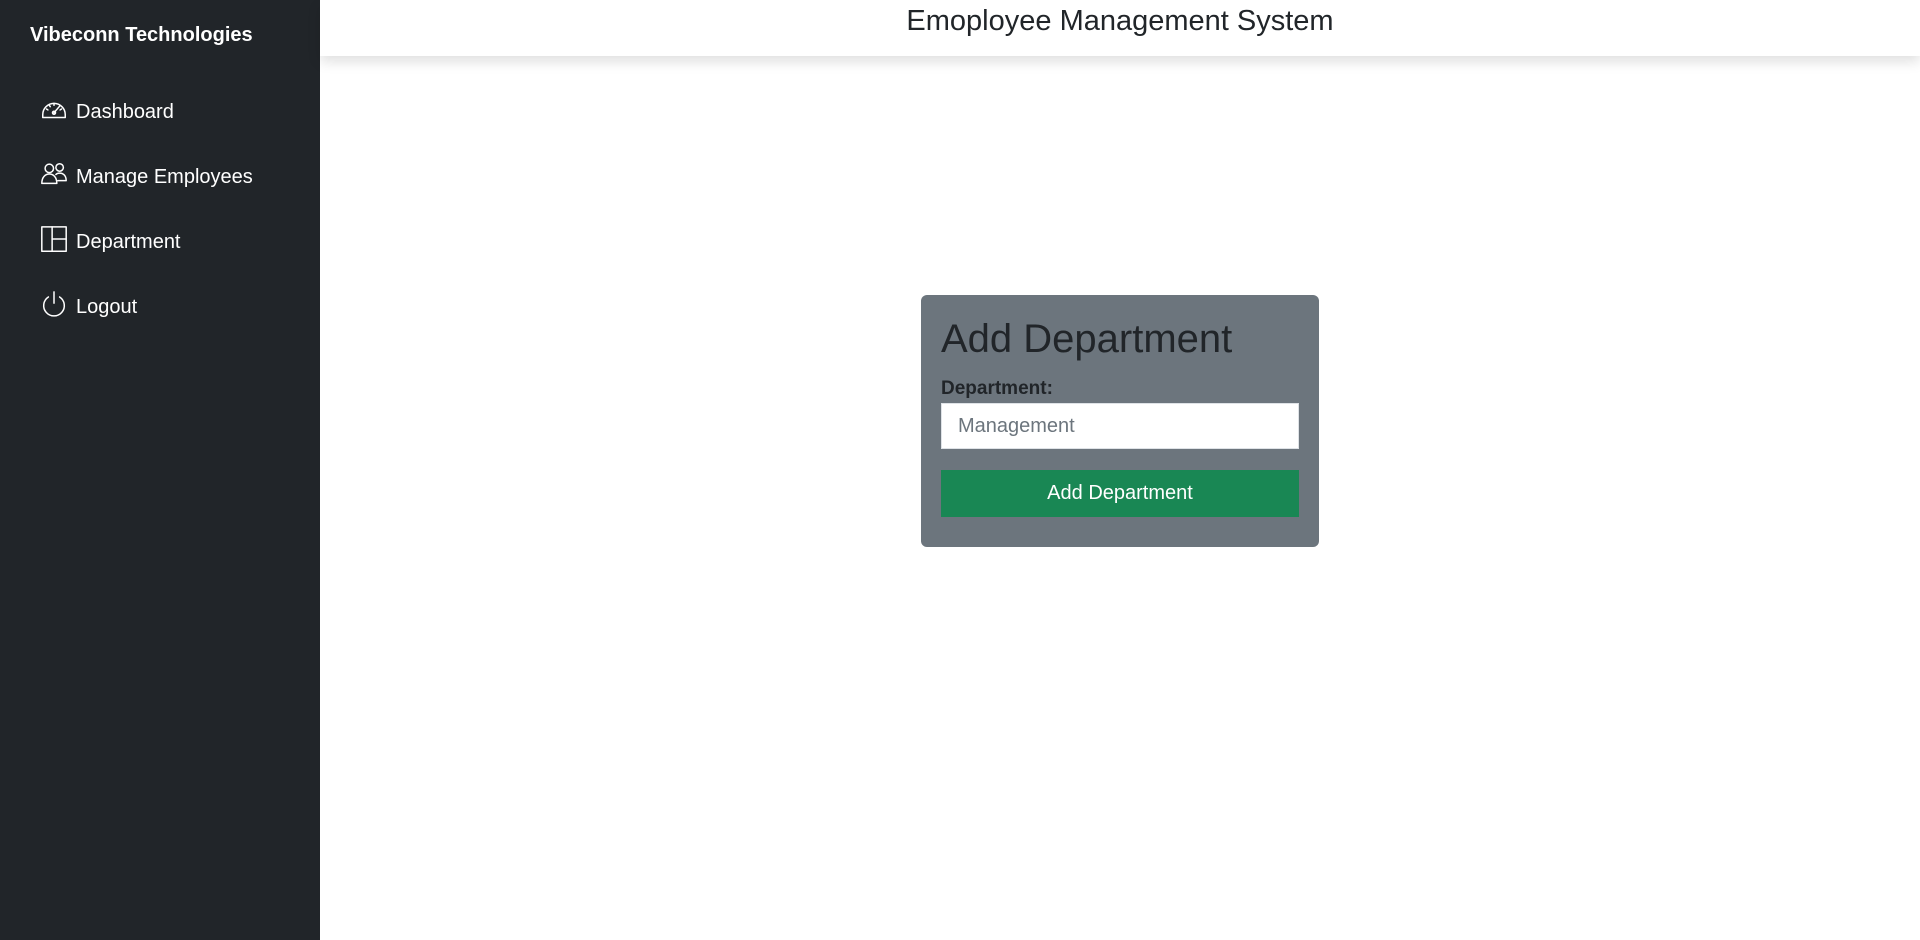  I want to click on brand-name: Vibeconn Technologies, so click(141, 35).